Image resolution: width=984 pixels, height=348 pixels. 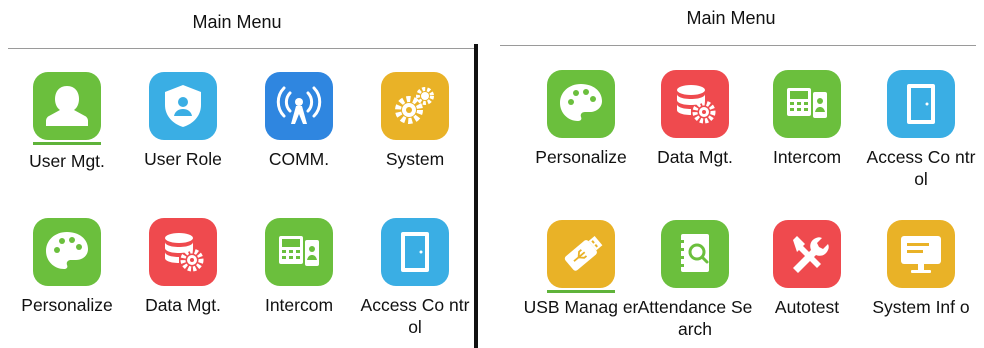 I want to click on menu-item-user-mgt: User Mgt., so click(x=67, y=122).